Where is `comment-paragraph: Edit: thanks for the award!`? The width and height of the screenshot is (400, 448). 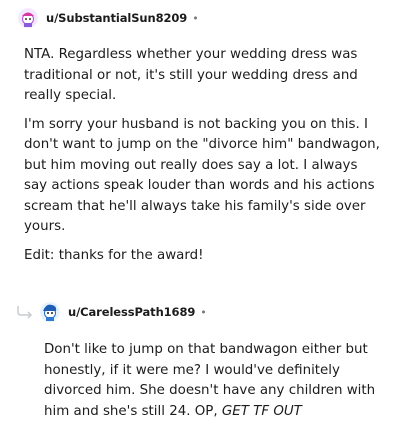 comment-paragraph: Edit: thanks for the award! is located at coordinates (114, 255).